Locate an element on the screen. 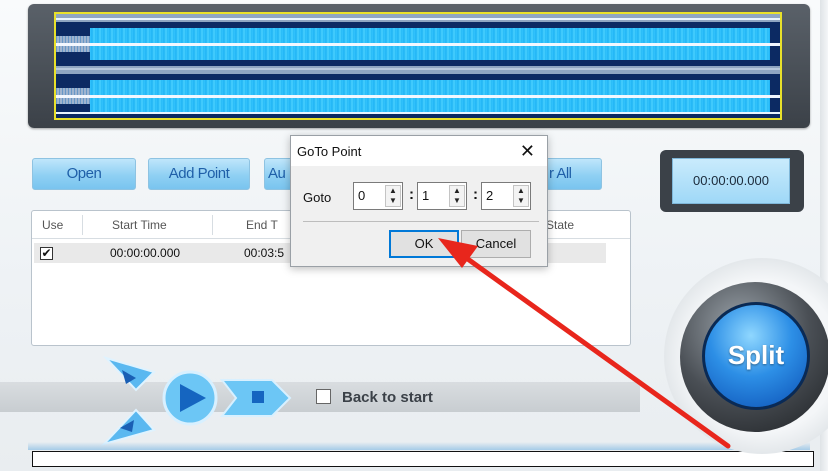  waveform-track-left is located at coordinates (418, 44).